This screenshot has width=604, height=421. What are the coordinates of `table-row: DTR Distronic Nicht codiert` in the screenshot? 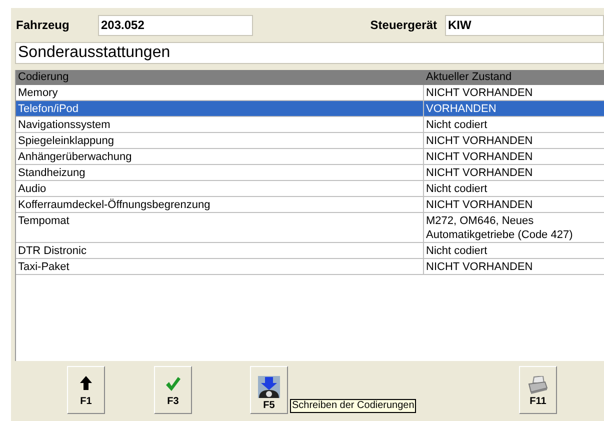 It's located at (310, 251).